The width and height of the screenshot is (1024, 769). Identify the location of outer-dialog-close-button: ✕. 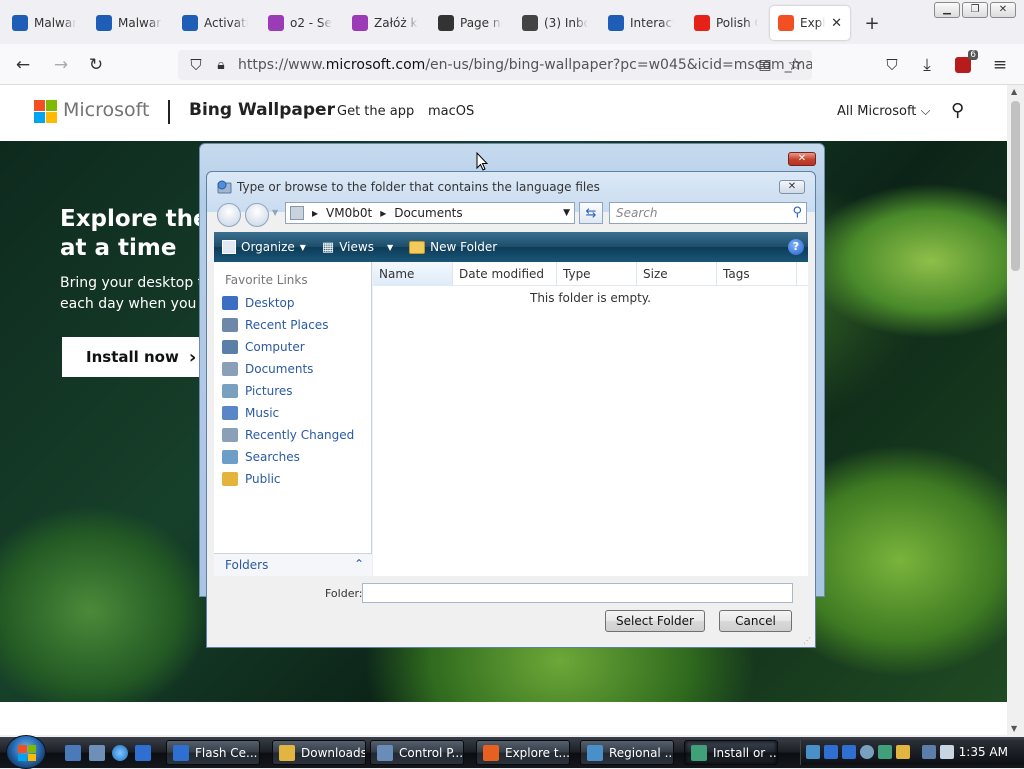
(802, 159).